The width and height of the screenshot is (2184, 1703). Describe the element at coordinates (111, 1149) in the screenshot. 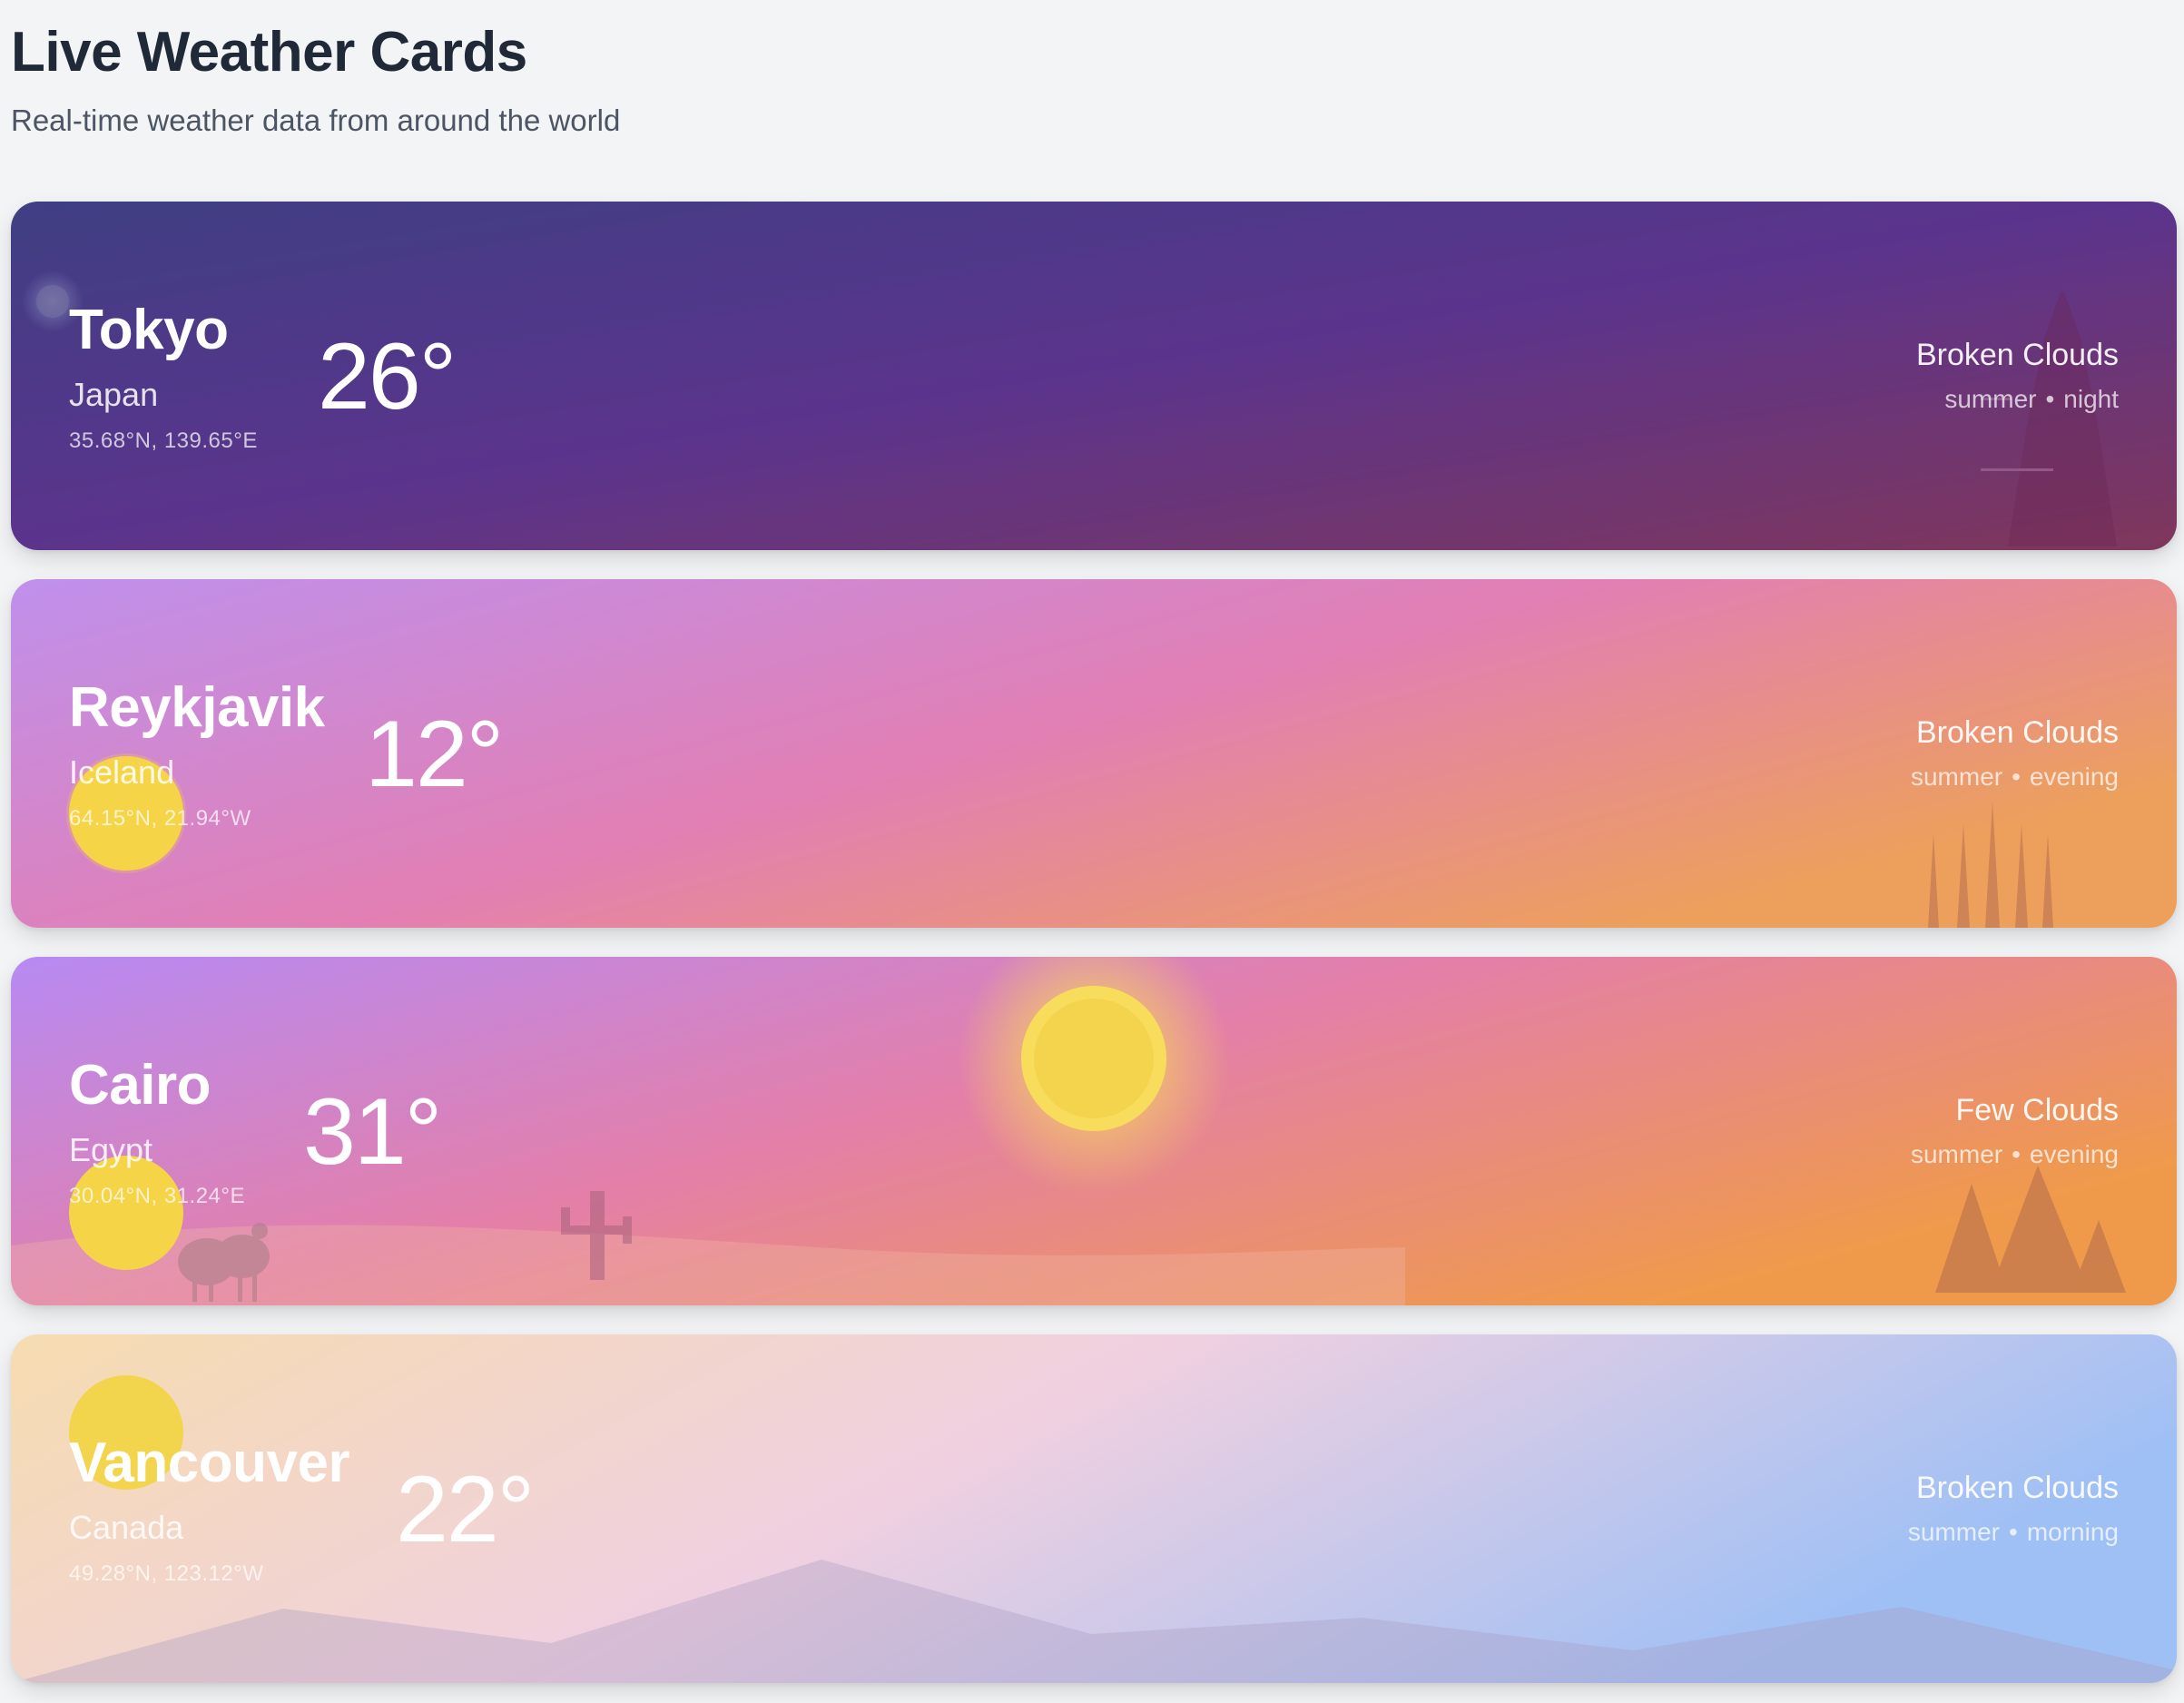

I see `country-name: Egypt` at that location.